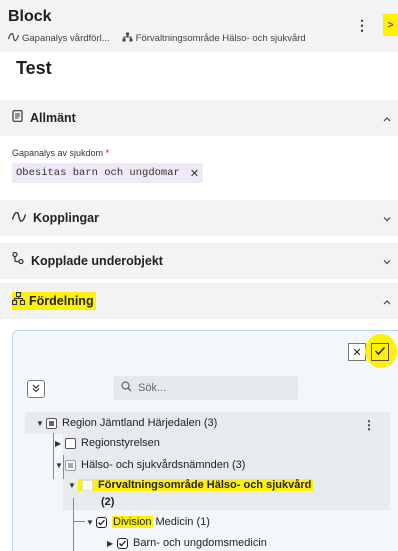 The width and height of the screenshot is (398, 551). I want to click on page-title: Test, so click(34, 68).